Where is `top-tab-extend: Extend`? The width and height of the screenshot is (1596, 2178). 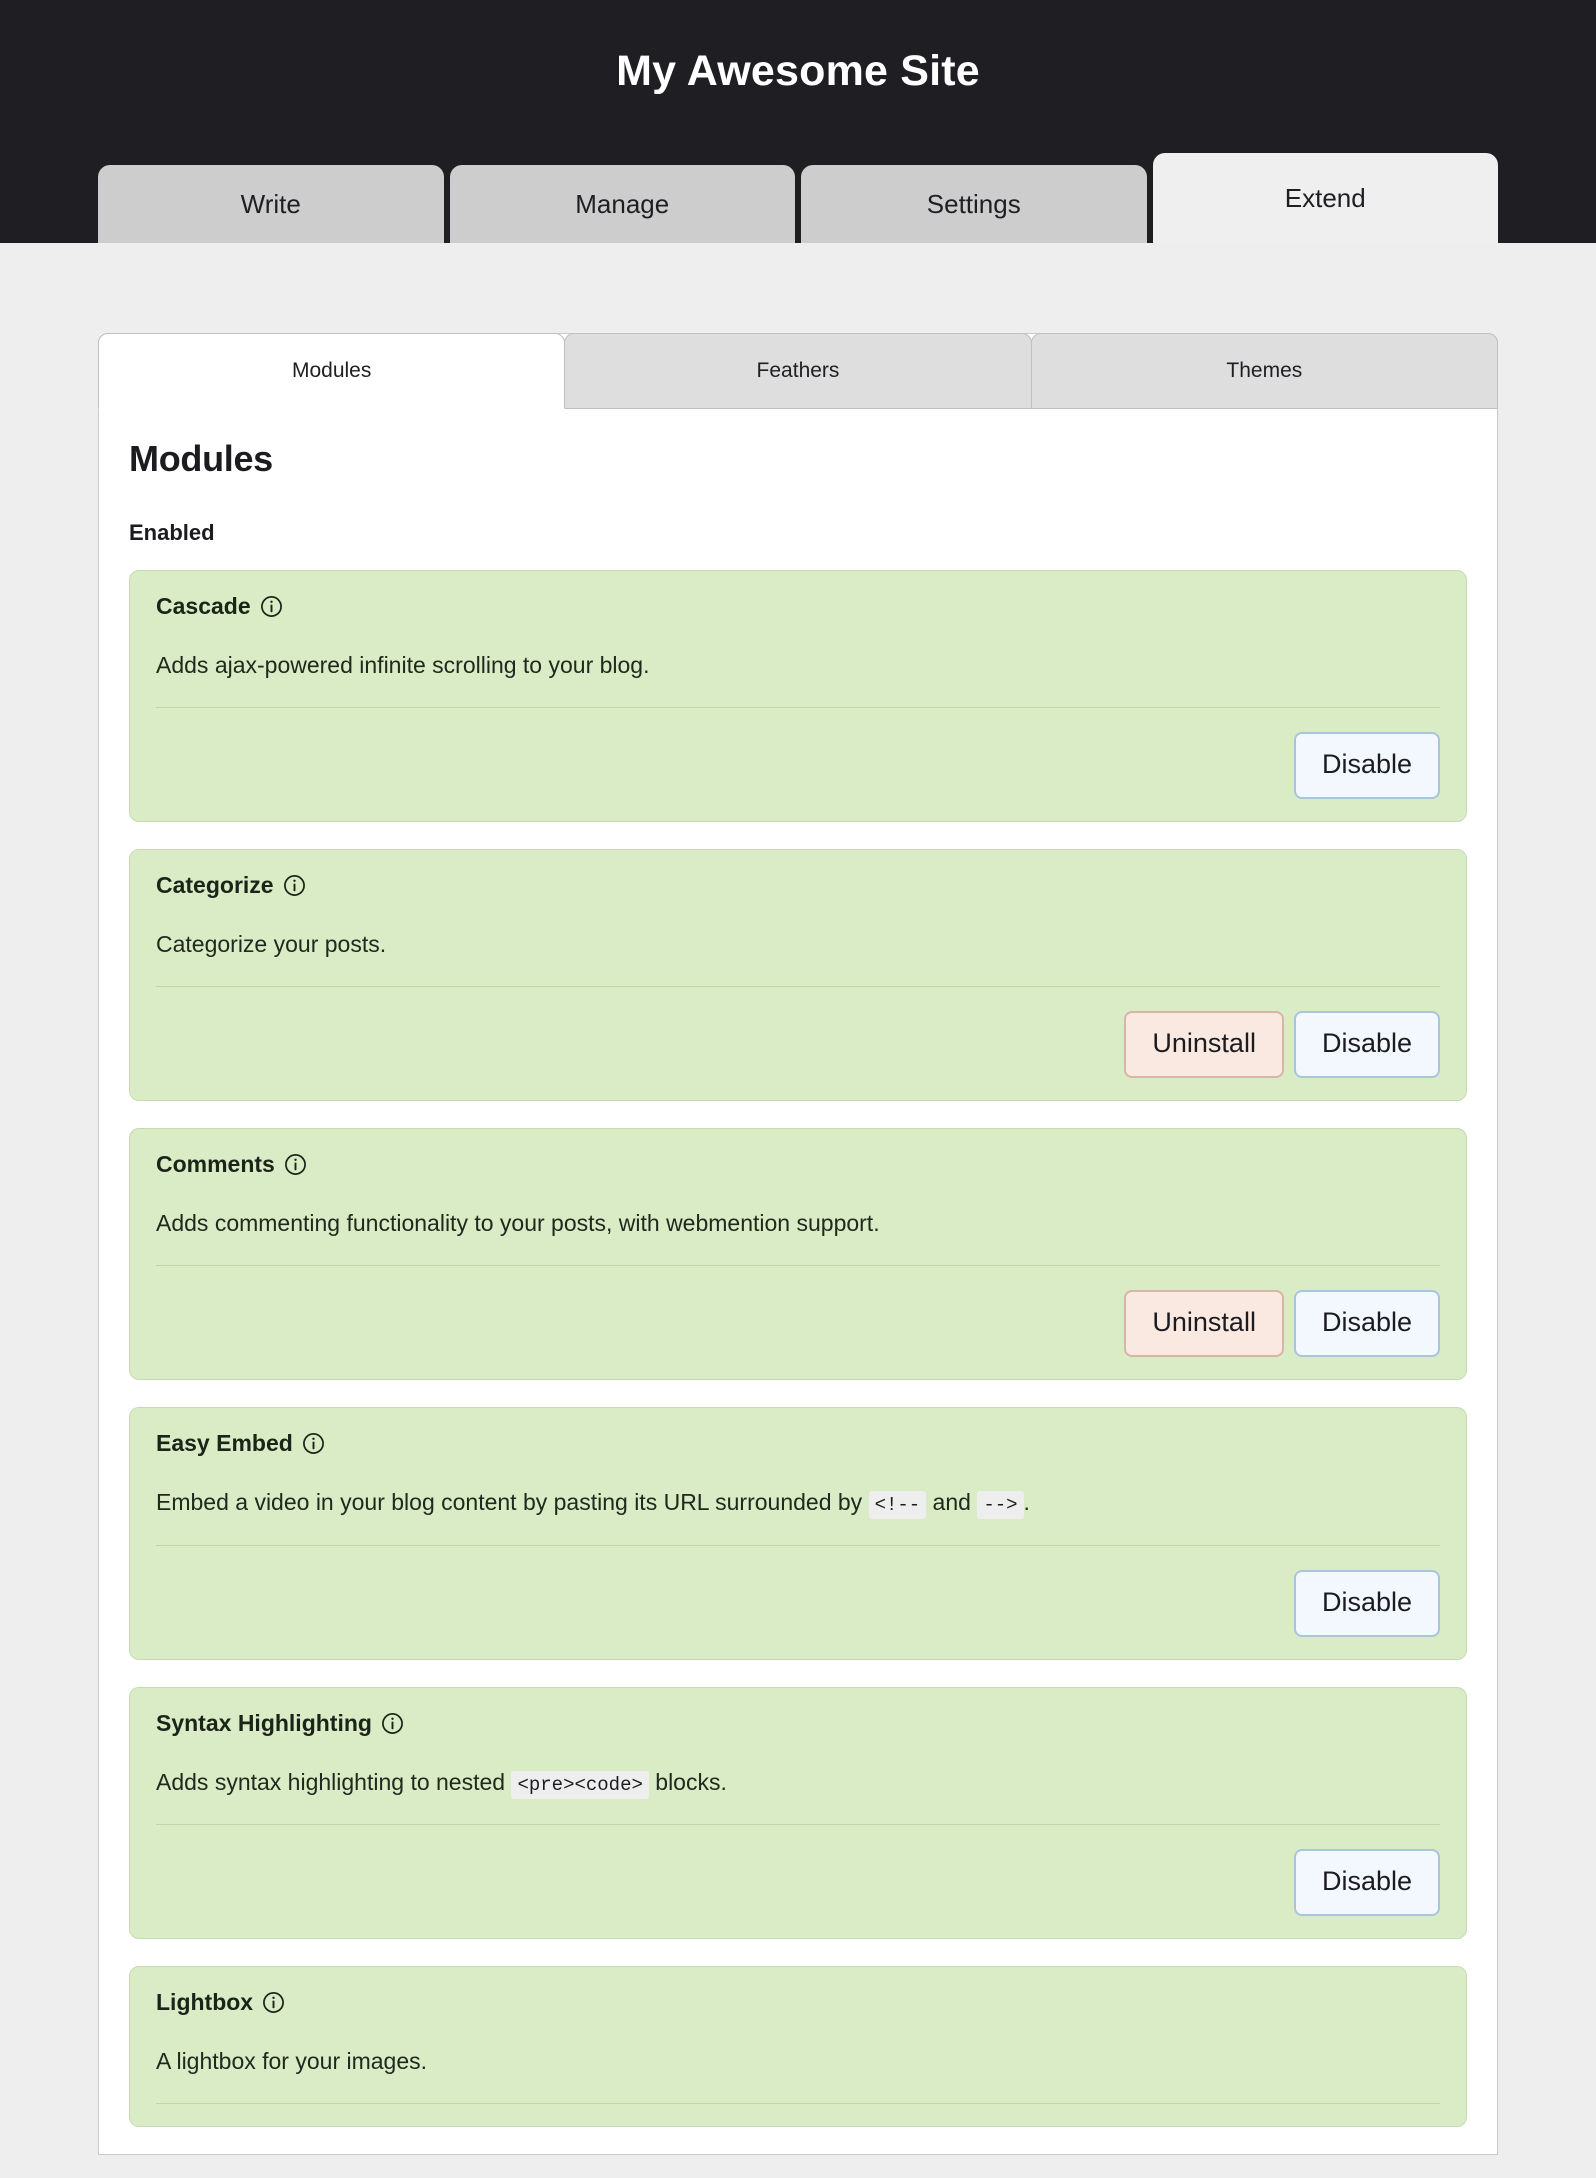
top-tab-extend: Extend is located at coordinates (1325, 198).